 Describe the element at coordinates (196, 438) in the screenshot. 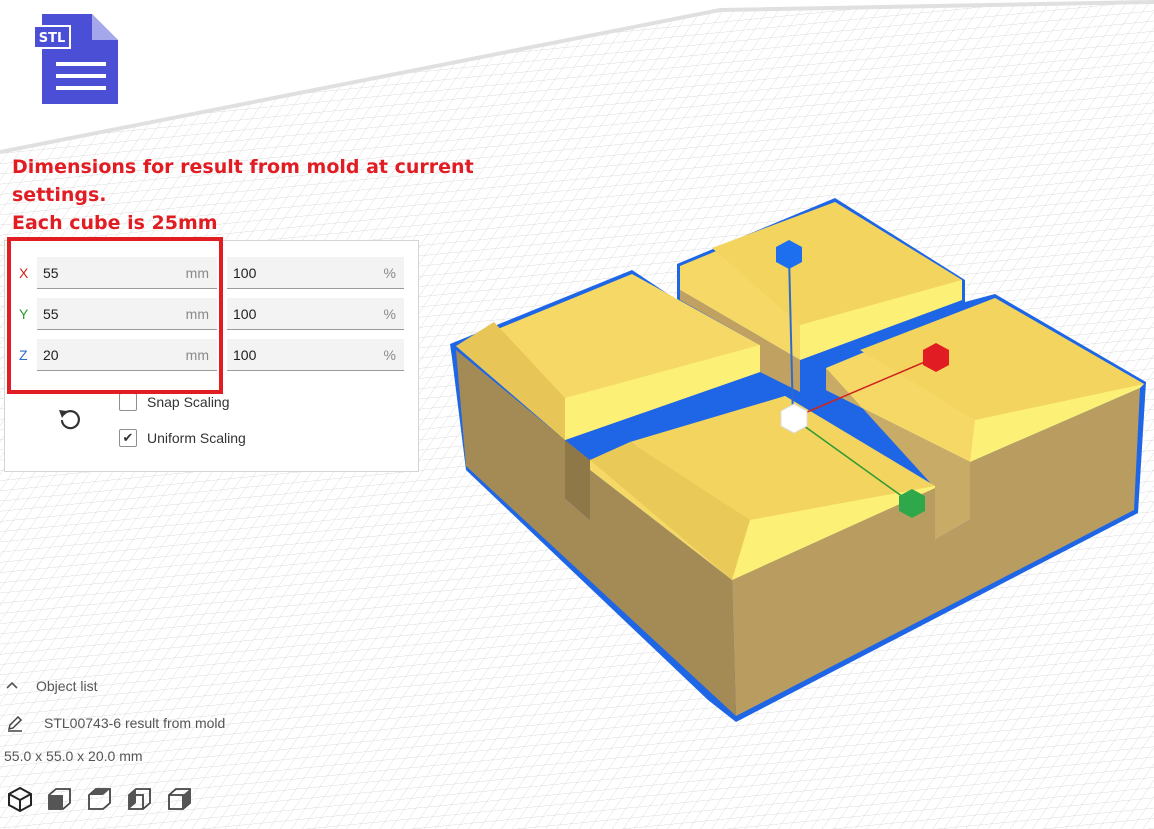

I see `uniform-scaling-label: Uniform Scaling` at that location.